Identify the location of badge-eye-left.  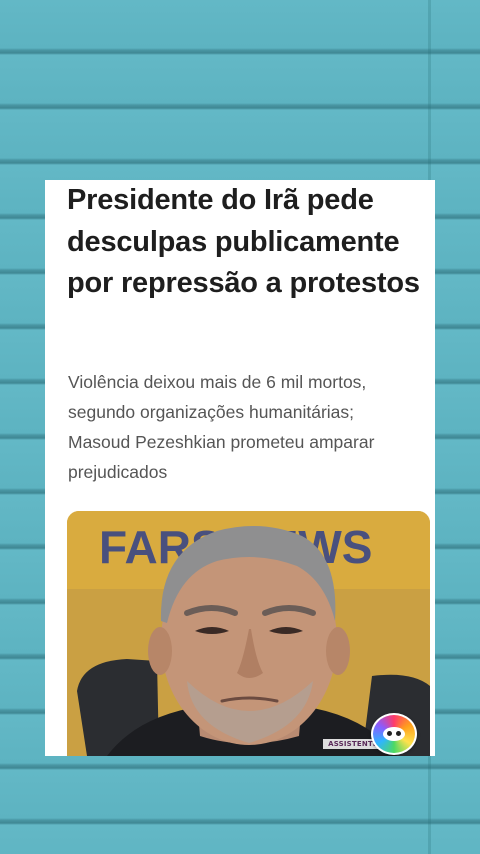
(389, 733).